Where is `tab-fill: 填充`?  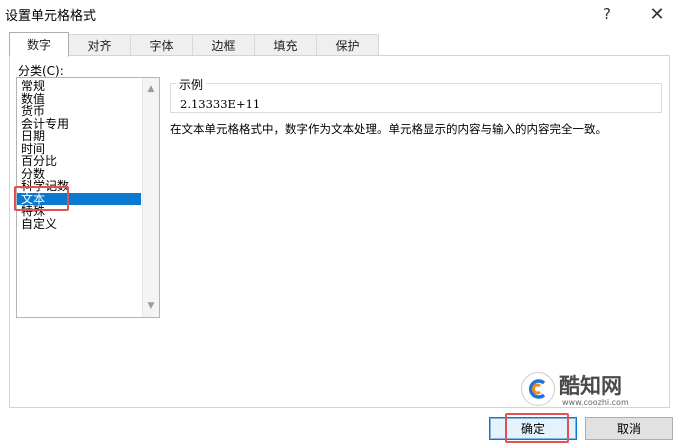
tab-fill: 填充 is located at coordinates (286, 45).